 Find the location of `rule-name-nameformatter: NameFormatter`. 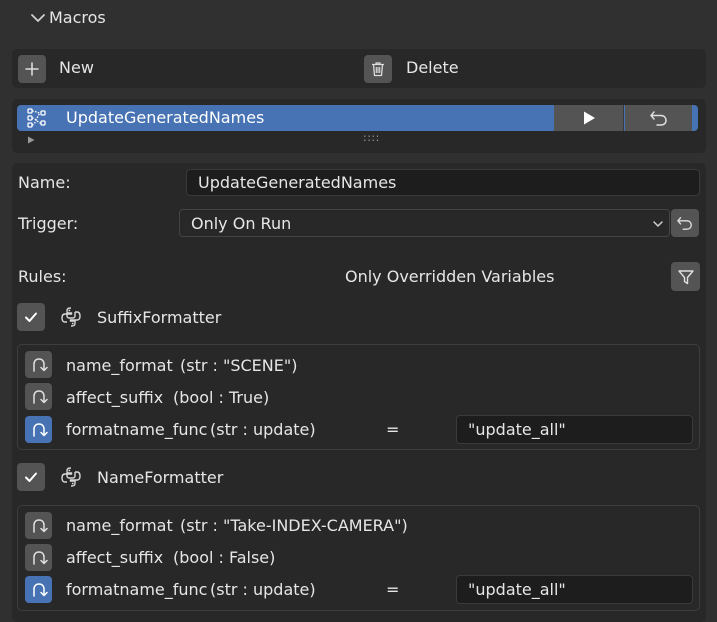

rule-name-nameformatter: NameFormatter is located at coordinates (160, 477).